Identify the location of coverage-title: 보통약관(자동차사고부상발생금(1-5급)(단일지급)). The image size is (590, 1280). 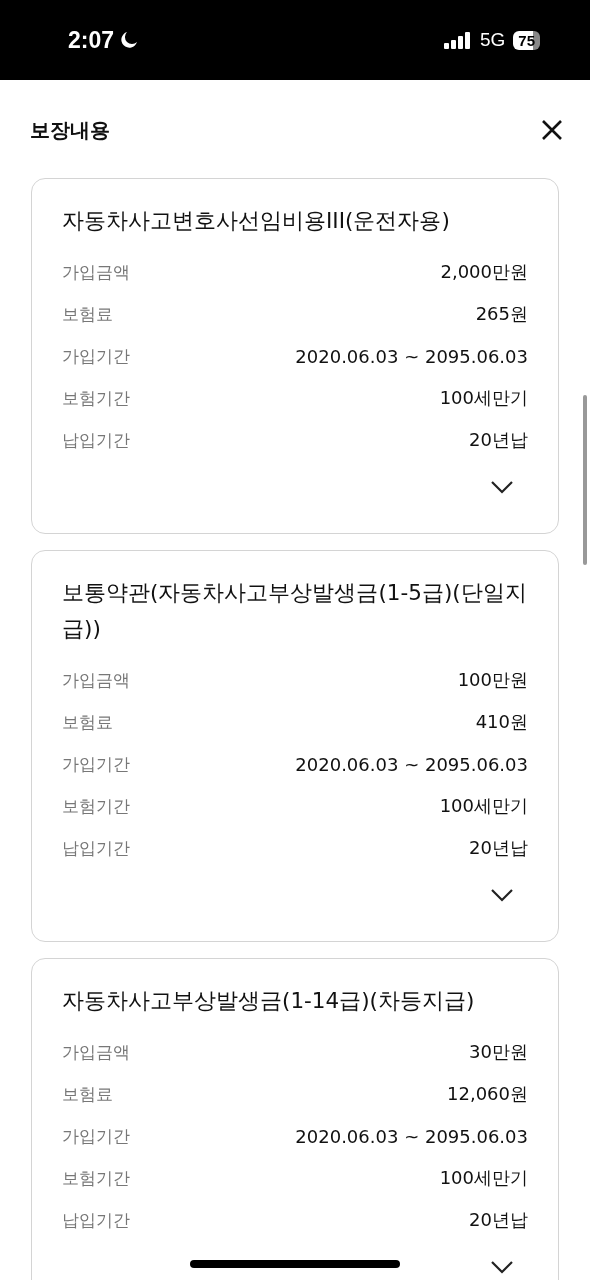
(295, 611).